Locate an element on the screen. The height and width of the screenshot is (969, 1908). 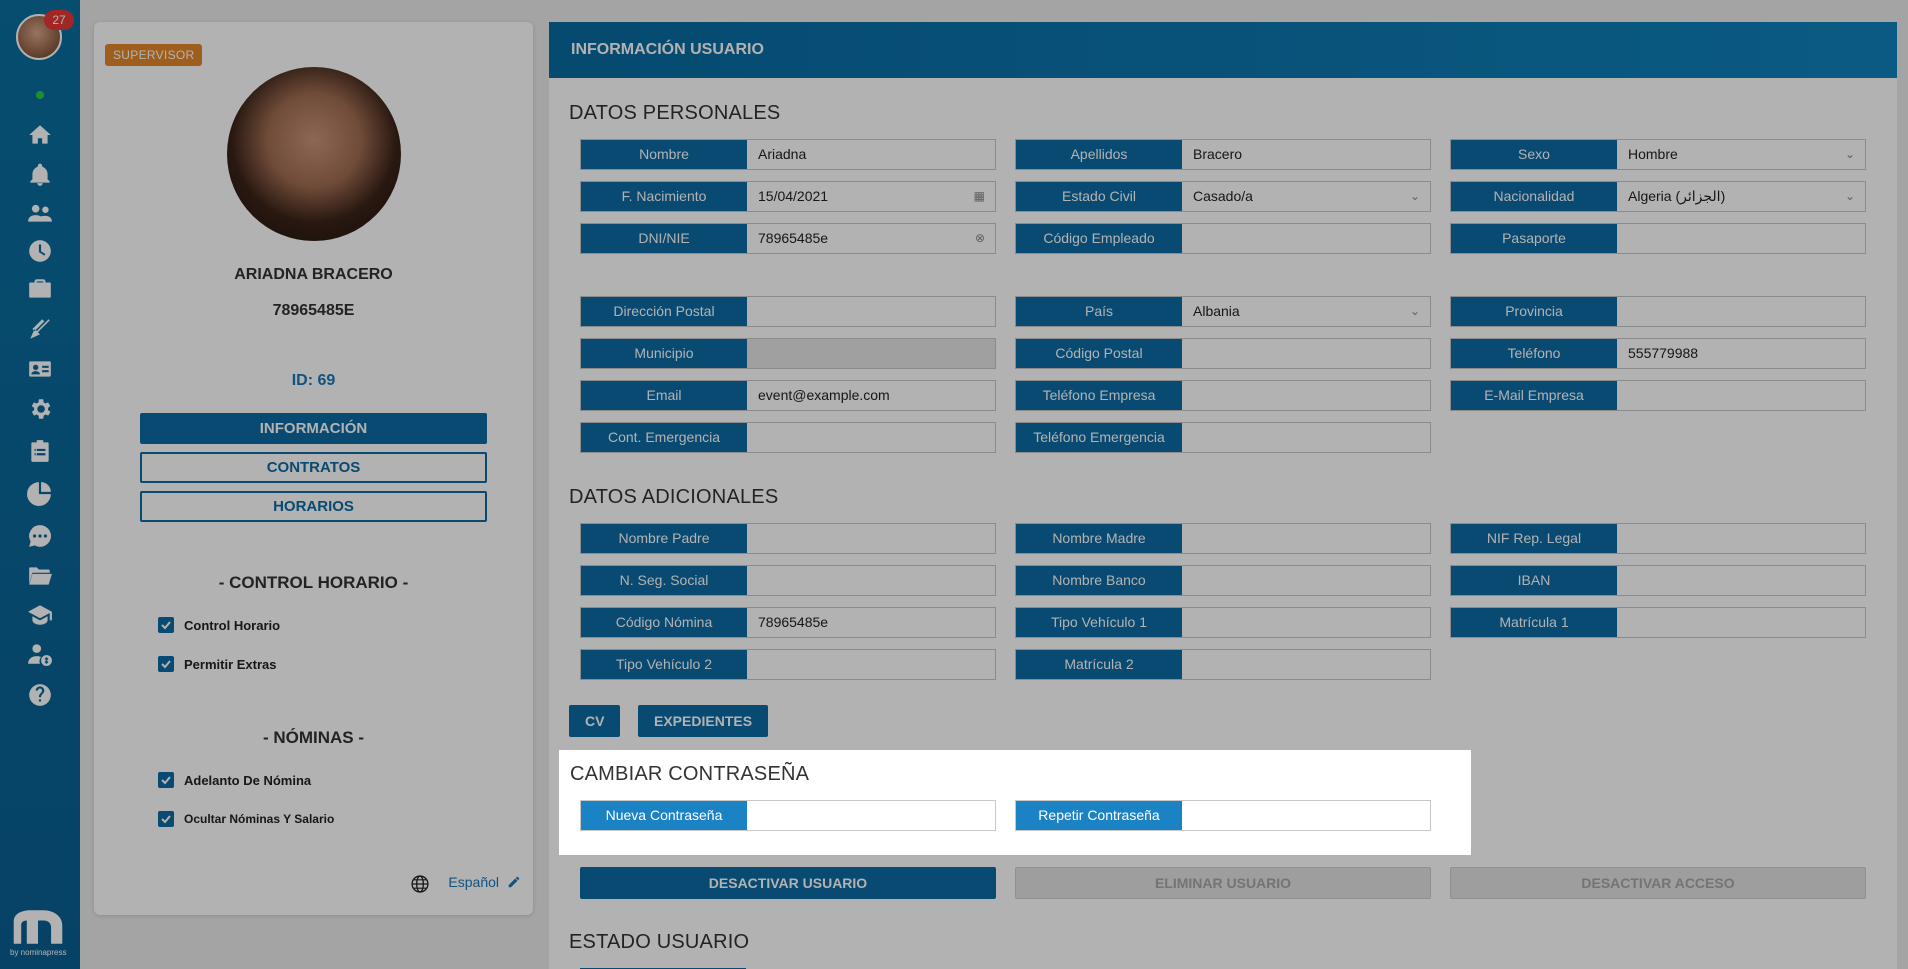
clock-icon is located at coordinates (40, 251).